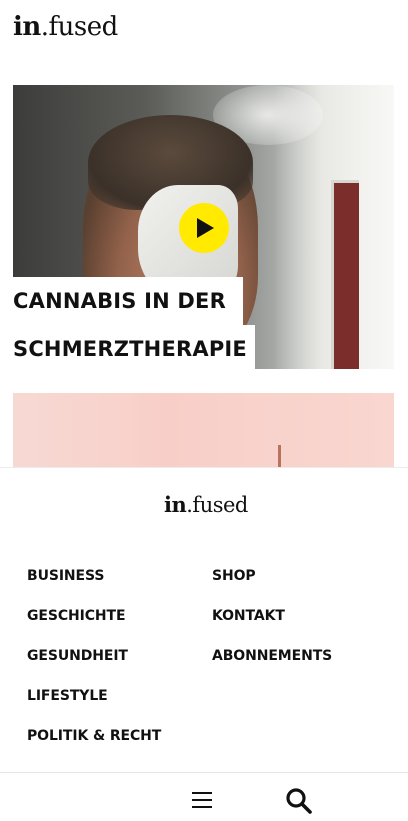 The width and height of the screenshot is (408, 821). What do you see at coordinates (94, 736) in the screenshot?
I see `footer-link-politik-recht: POLITIK & RECHT` at bounding box center [94, 736].